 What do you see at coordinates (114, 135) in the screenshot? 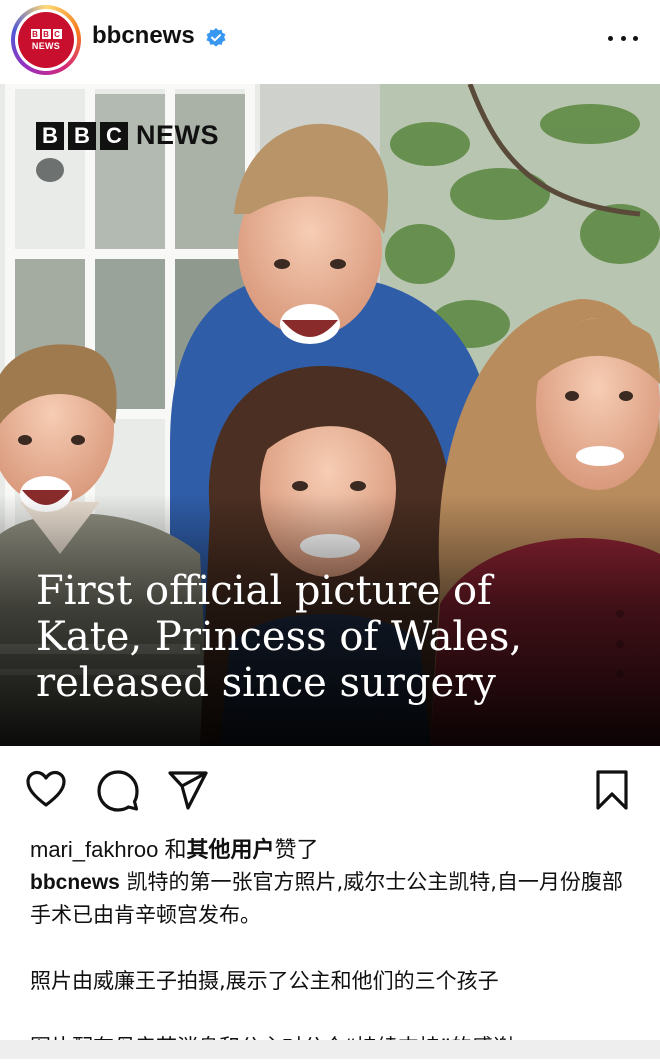
I see `bbc-logo-block: C` at bounding box center [114, 135].